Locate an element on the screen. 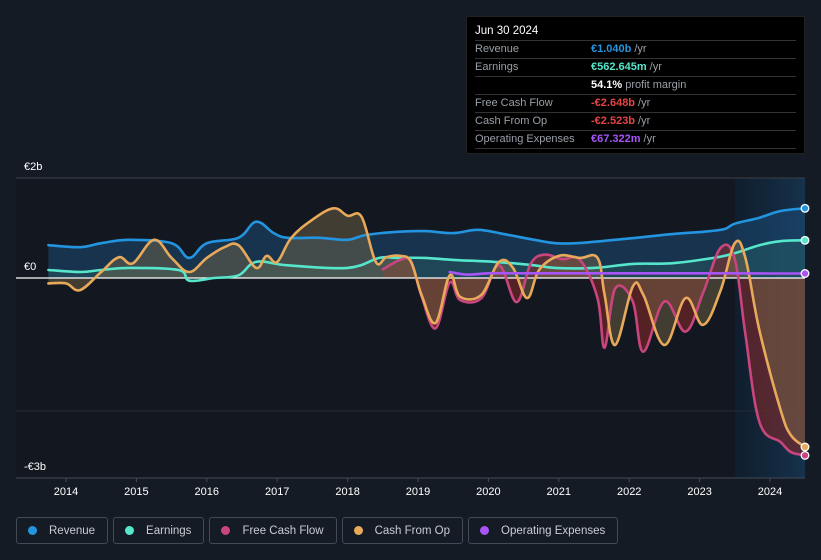 This screenshot has width=821, height=560. tooltip-row: 54.1% profit margin is located at coordinates (635, 86).